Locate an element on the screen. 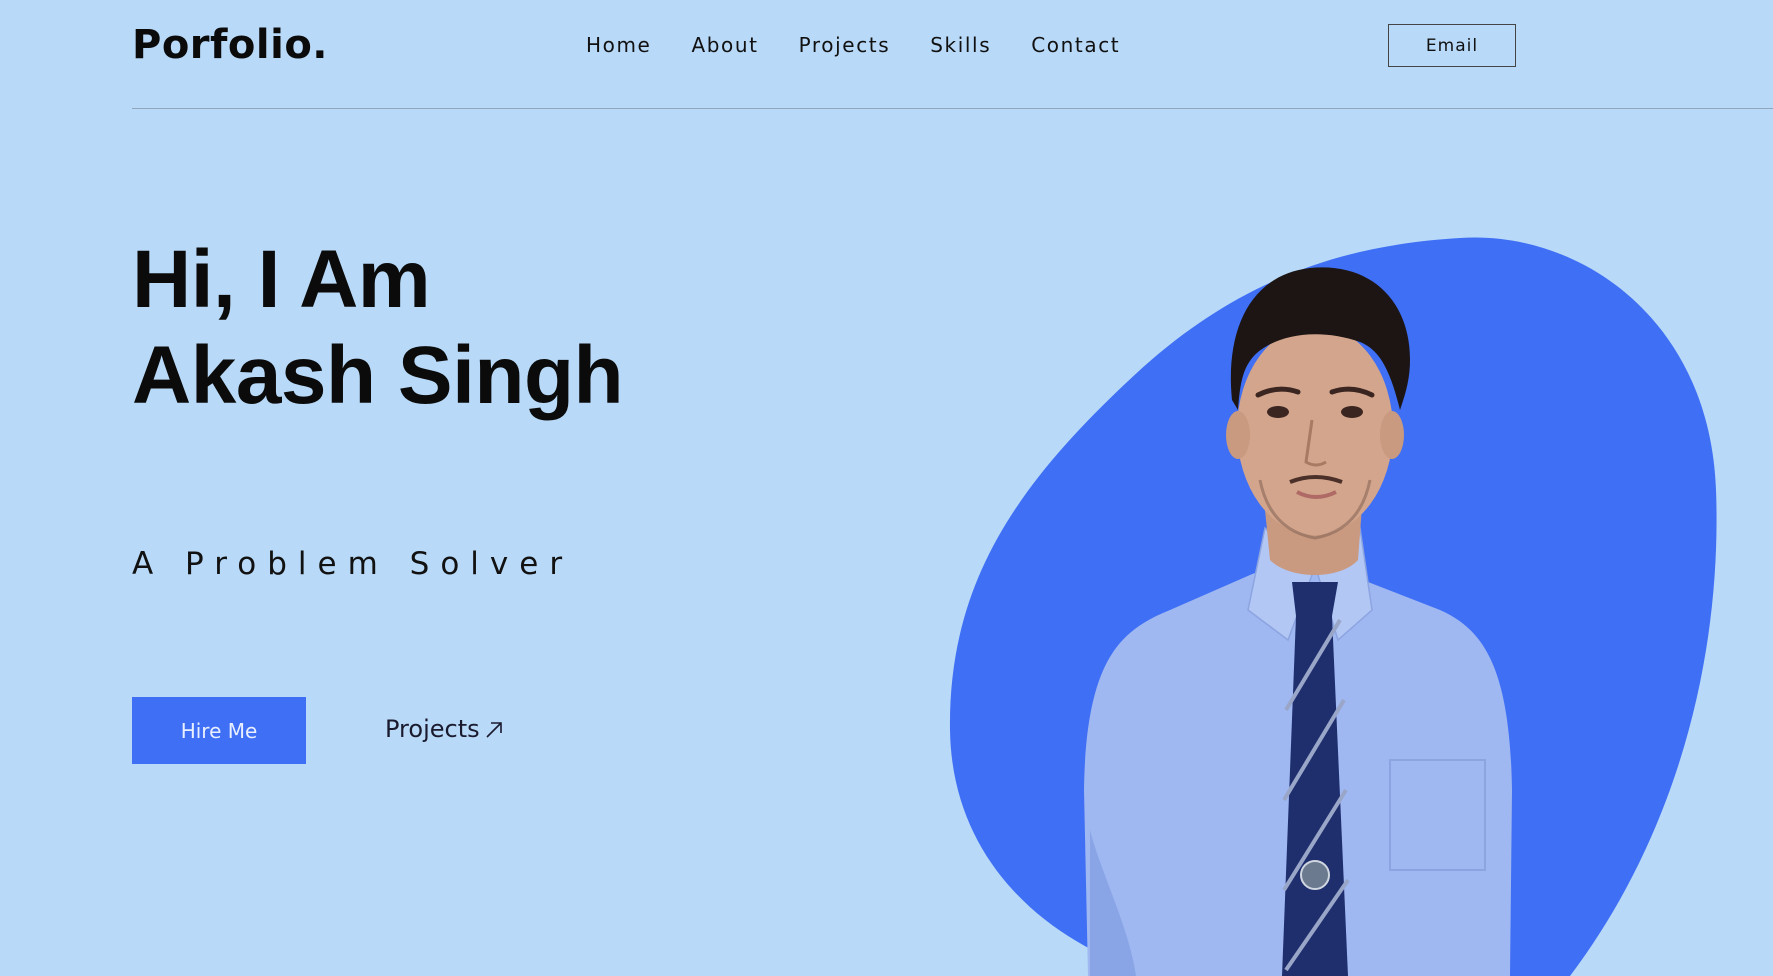  hero-tagline: A Problem Solver is located at coordinates (353, 564).